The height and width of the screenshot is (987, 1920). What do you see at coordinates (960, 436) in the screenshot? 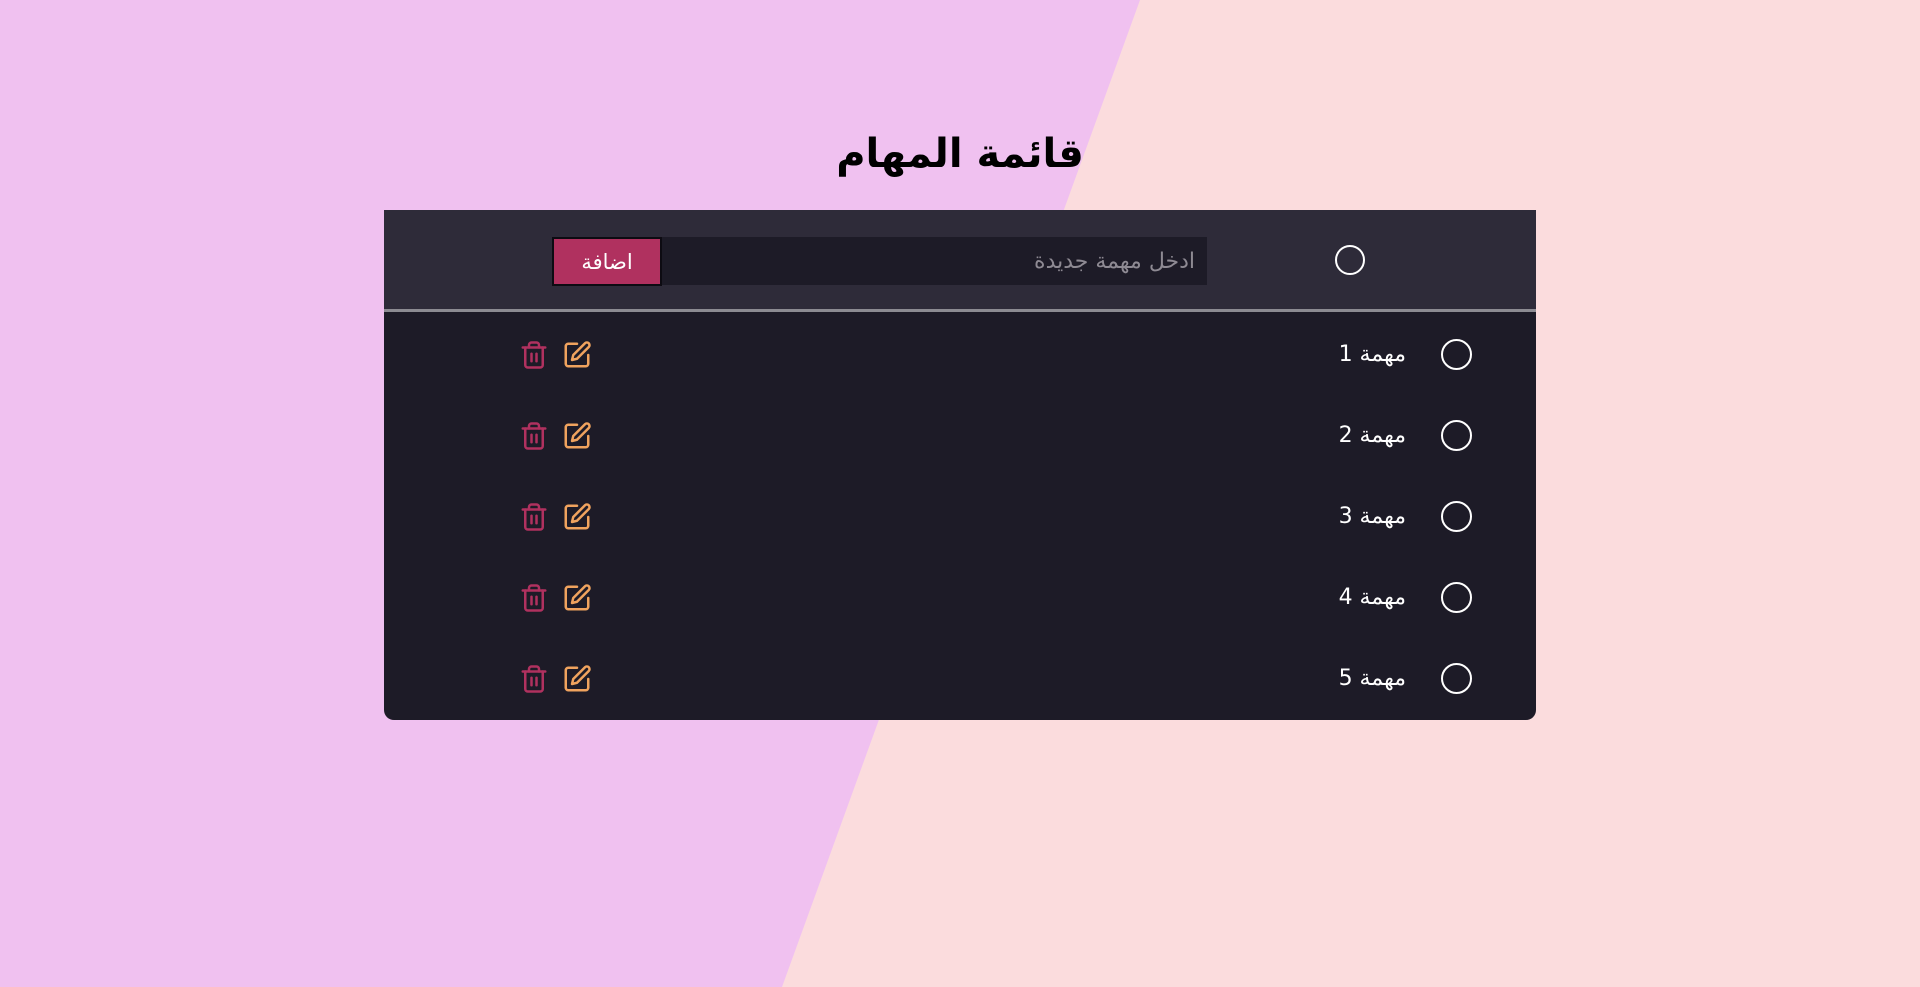
I see `task-item: مهمة 2` at bounding box center [960, 436].